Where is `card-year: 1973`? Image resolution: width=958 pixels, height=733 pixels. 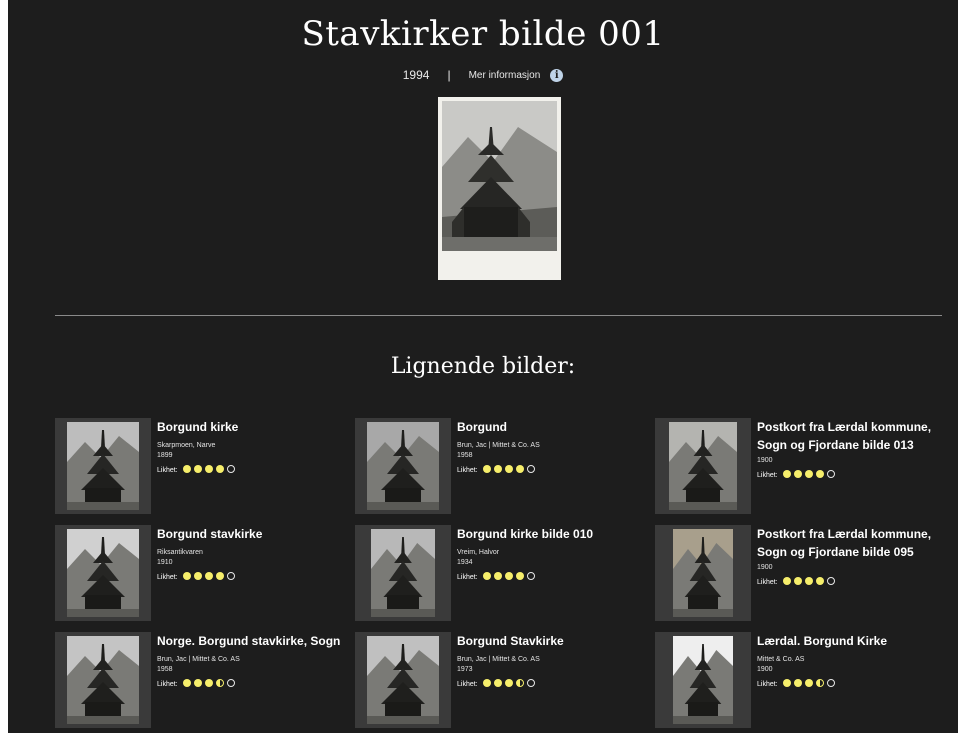
card-year: 1973 is located at coordinates (465, 669).